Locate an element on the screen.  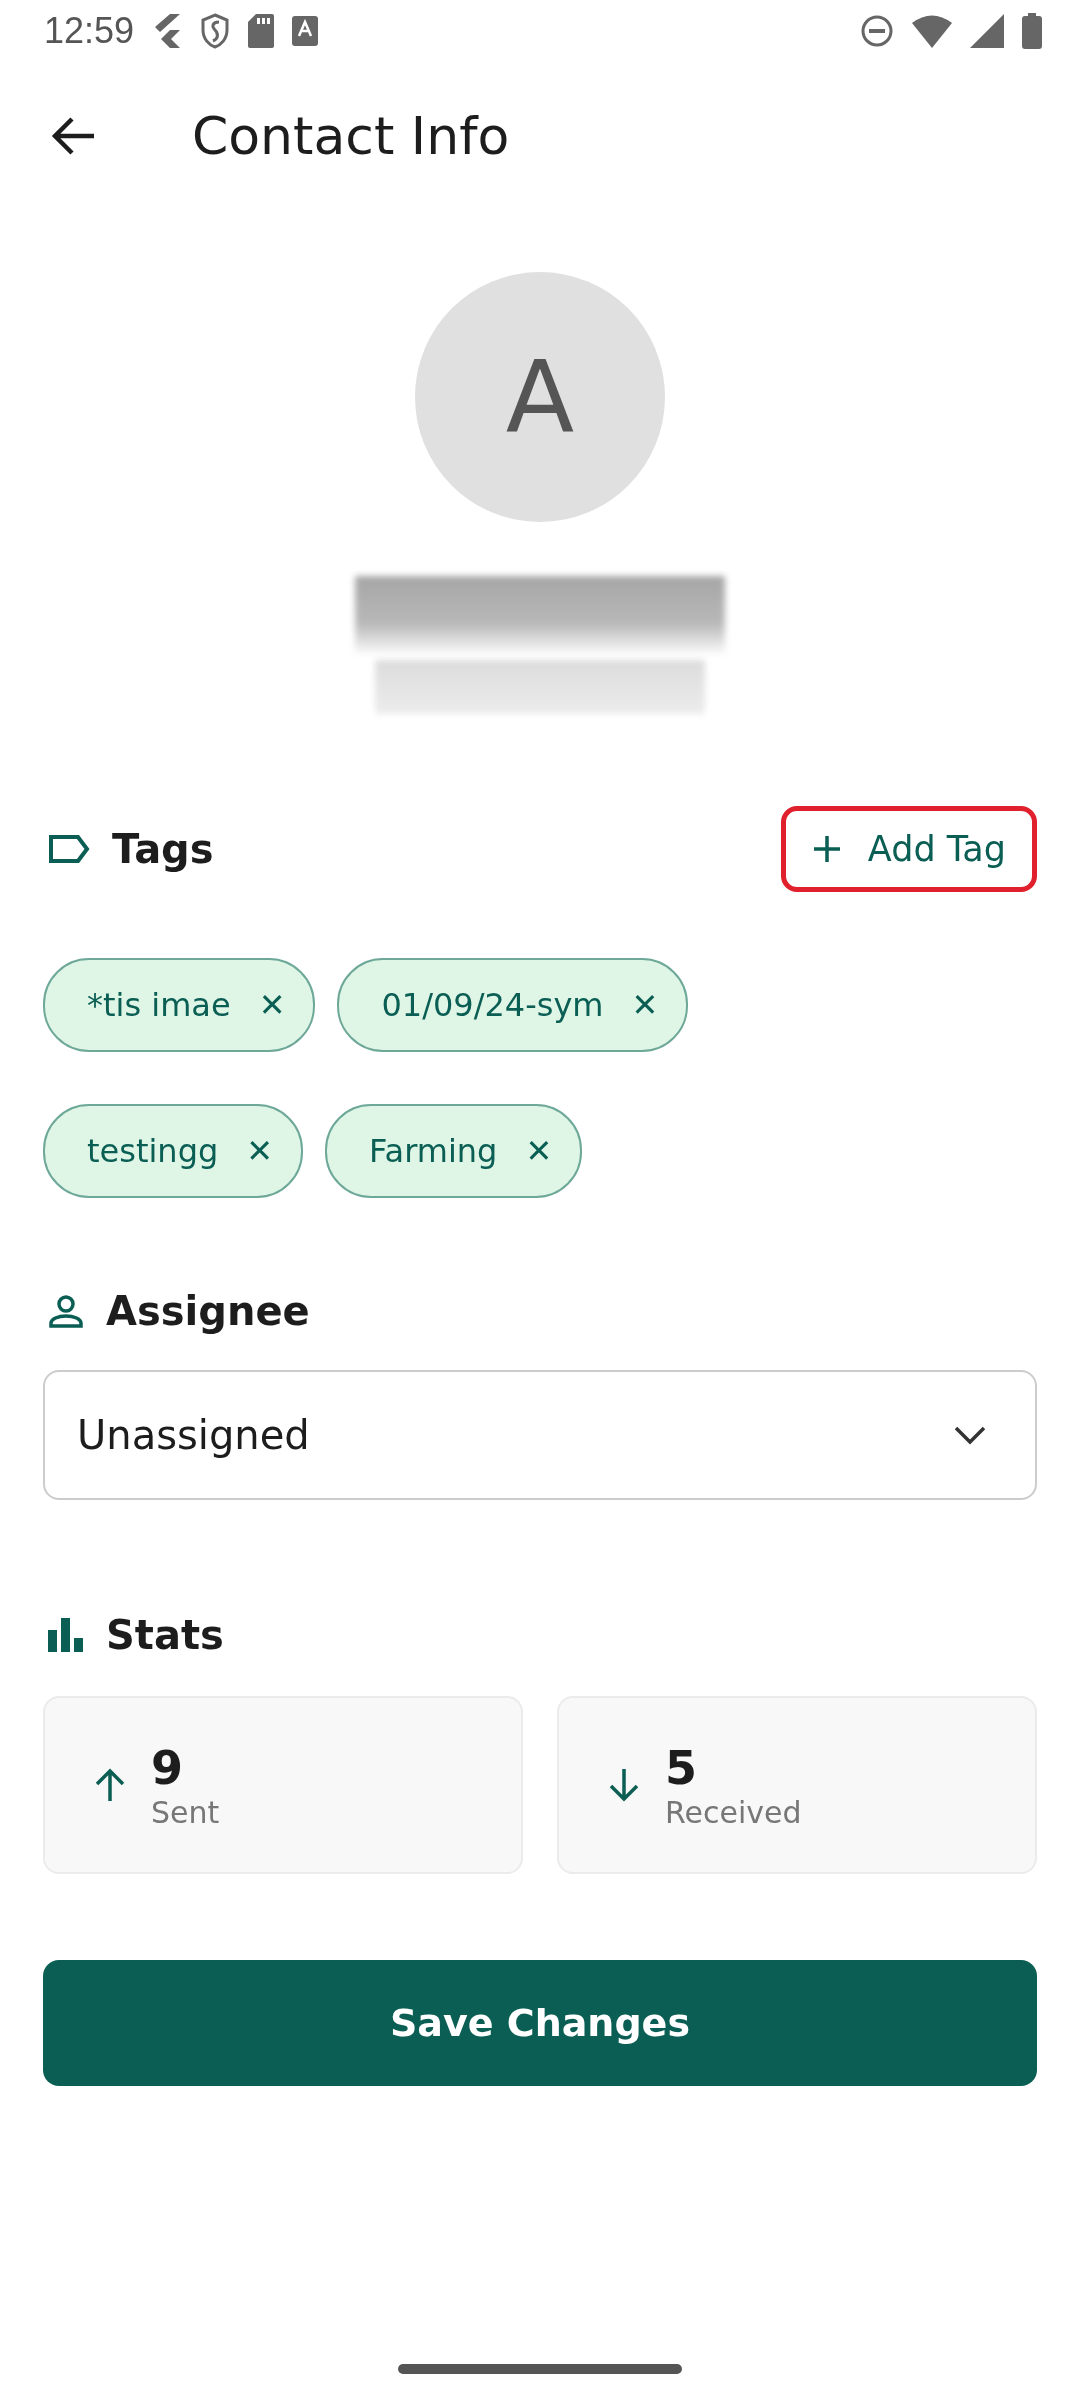
plus-icon is located at coordinates (826, 849).